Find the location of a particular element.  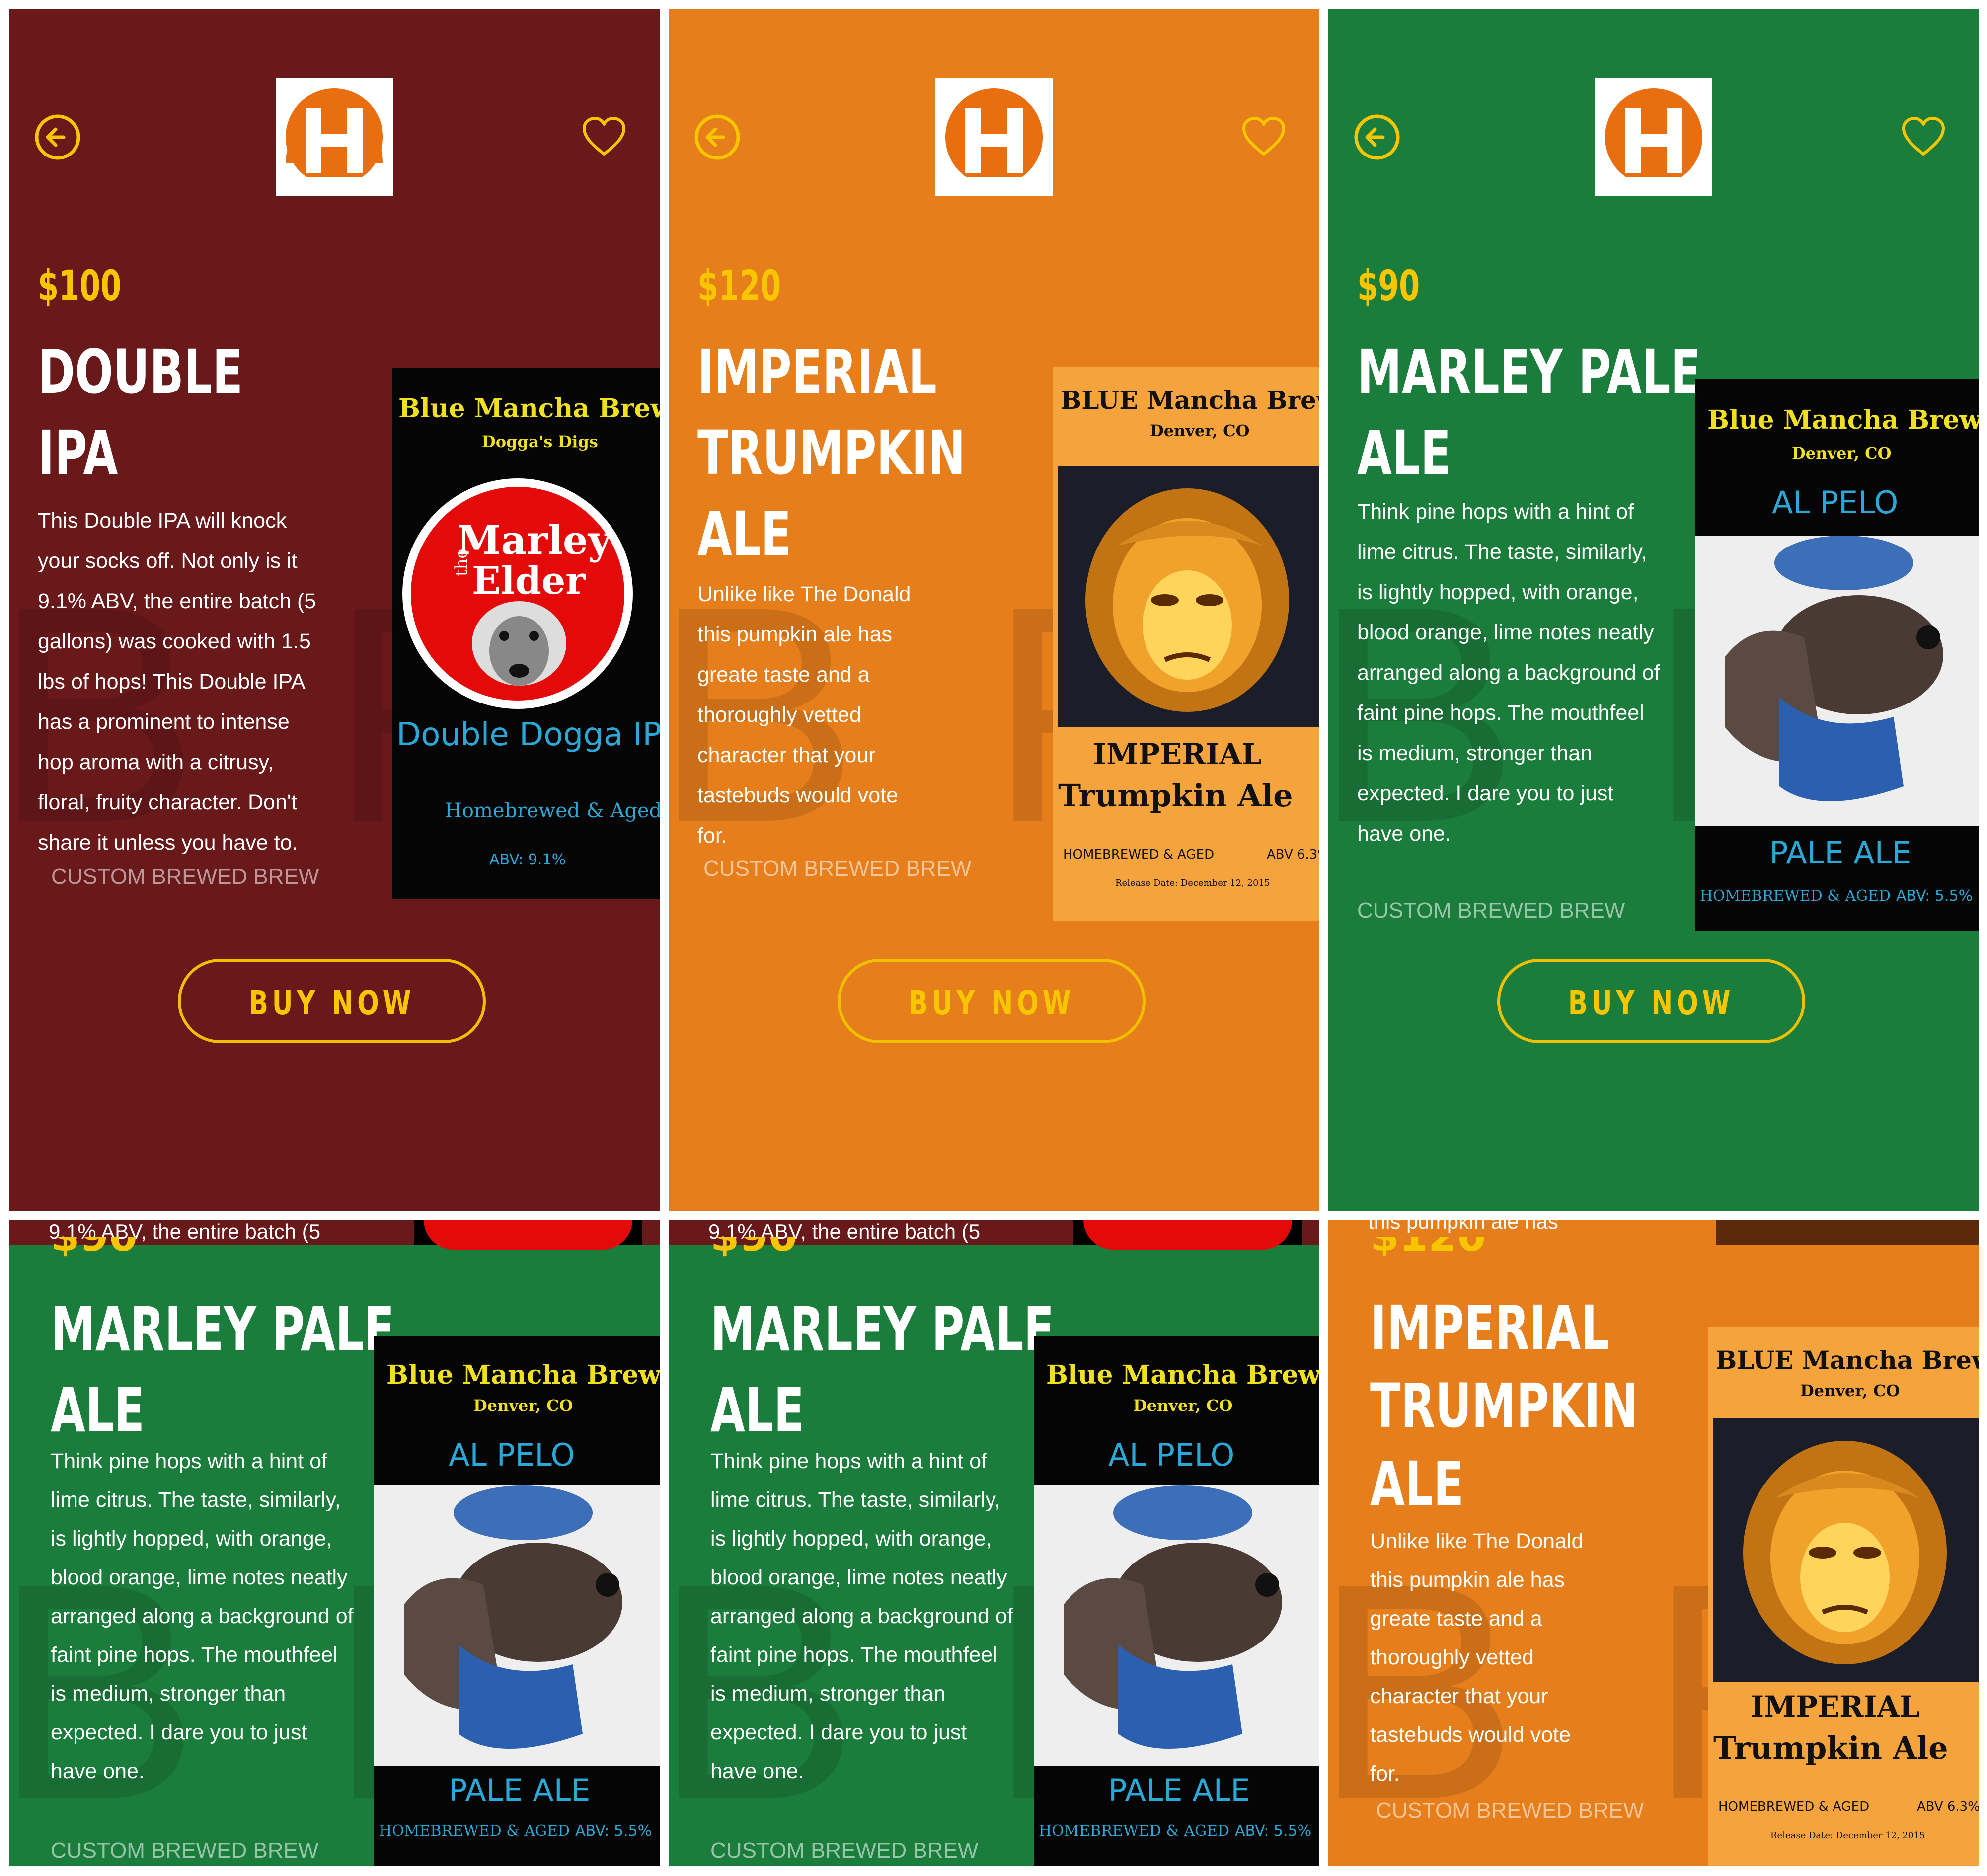

label-release: Release Date: December 12, 2015 is located at coordinates (1192, 883).